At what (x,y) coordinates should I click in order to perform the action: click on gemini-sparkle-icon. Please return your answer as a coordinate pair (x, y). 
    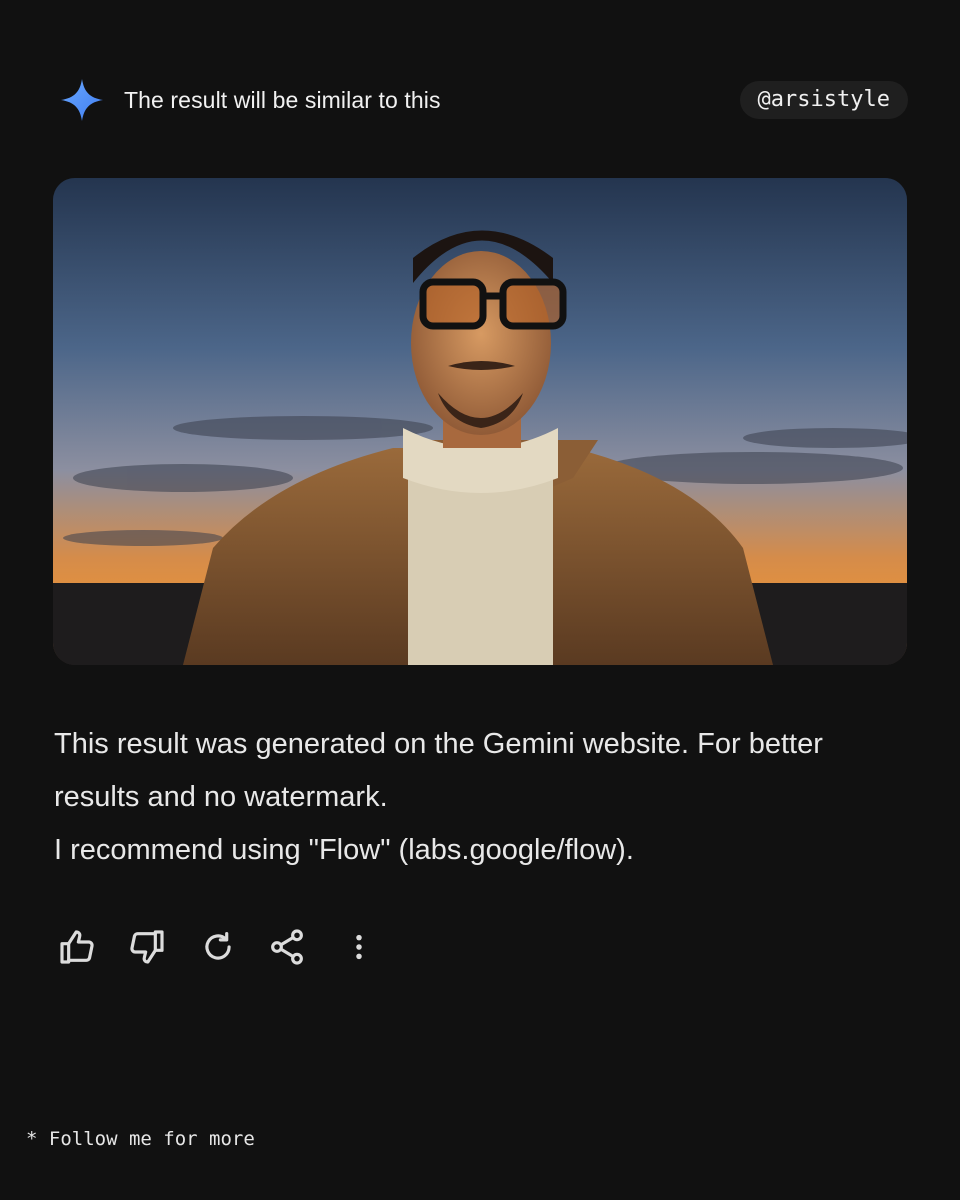
    Looking at the image, I should click on (82, 100).